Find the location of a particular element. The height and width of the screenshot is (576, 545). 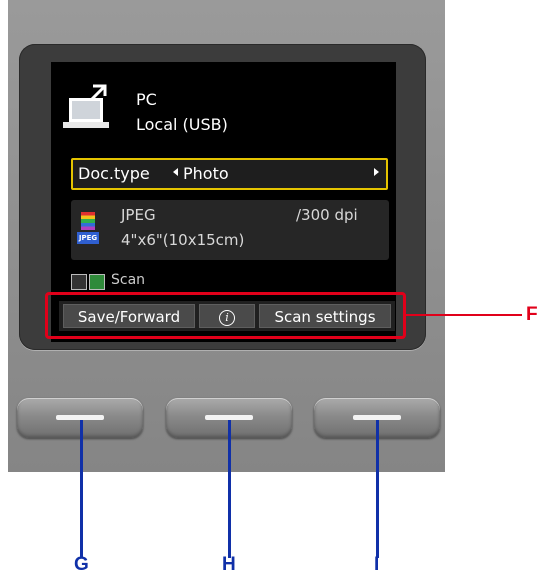

callout-label-f: F is located at coordinates (532, 314).